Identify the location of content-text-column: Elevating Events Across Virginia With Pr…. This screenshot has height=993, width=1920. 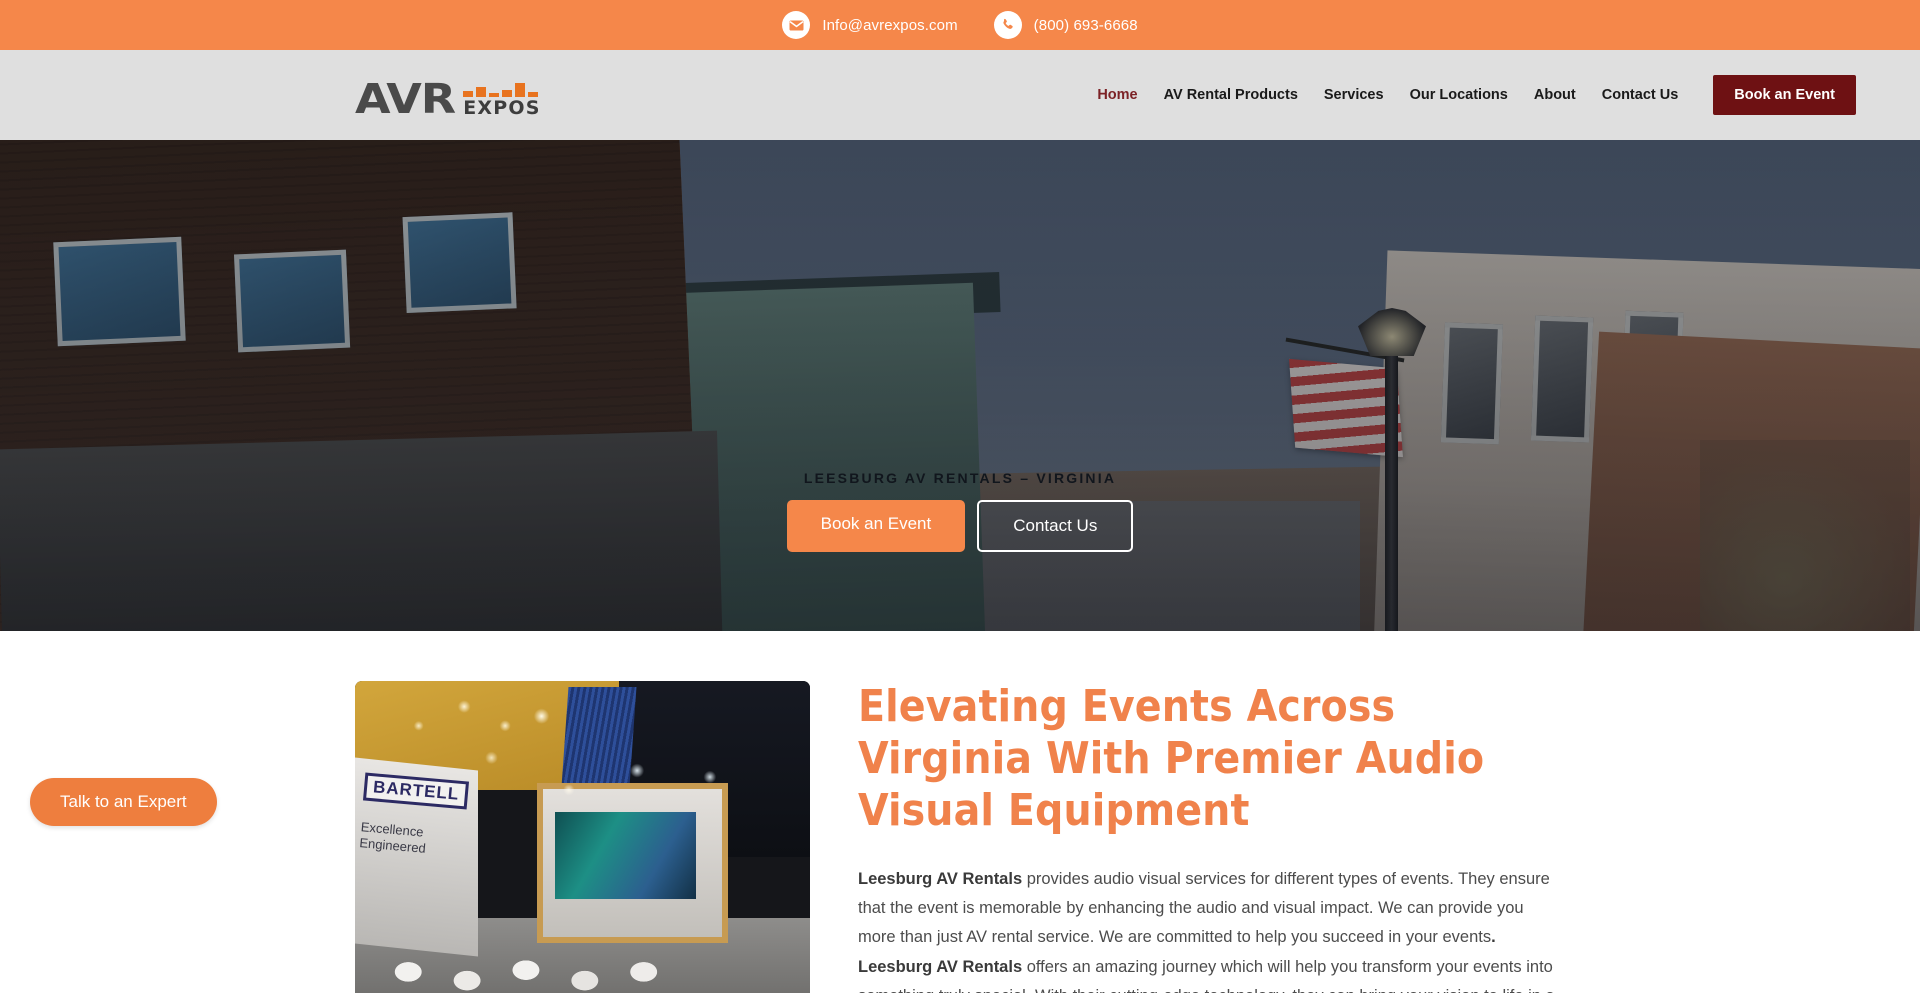
(1211, 837).